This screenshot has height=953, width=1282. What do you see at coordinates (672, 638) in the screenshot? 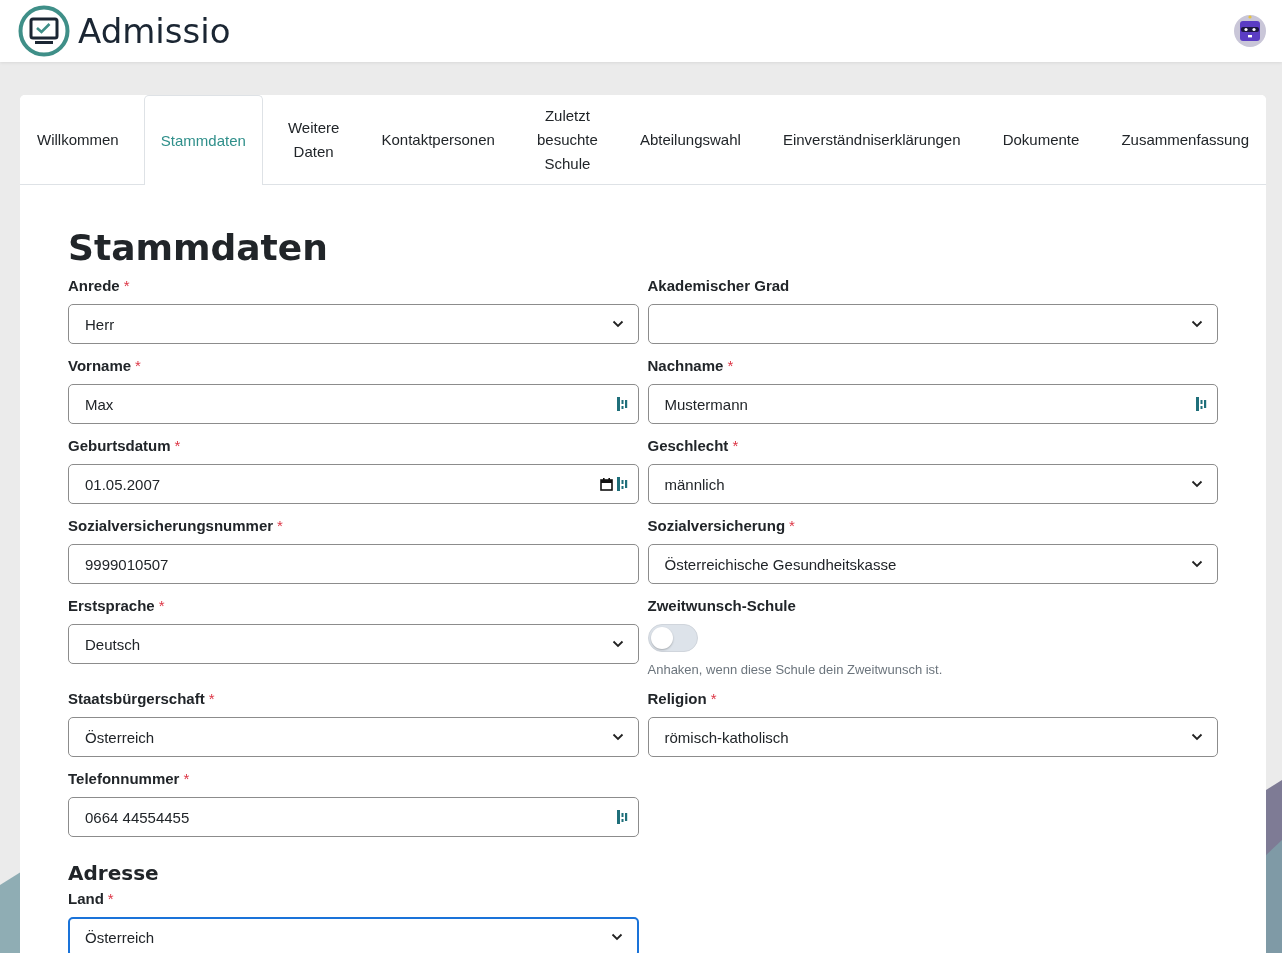
I see `toggle-switch` at bounding box center [672, 638].